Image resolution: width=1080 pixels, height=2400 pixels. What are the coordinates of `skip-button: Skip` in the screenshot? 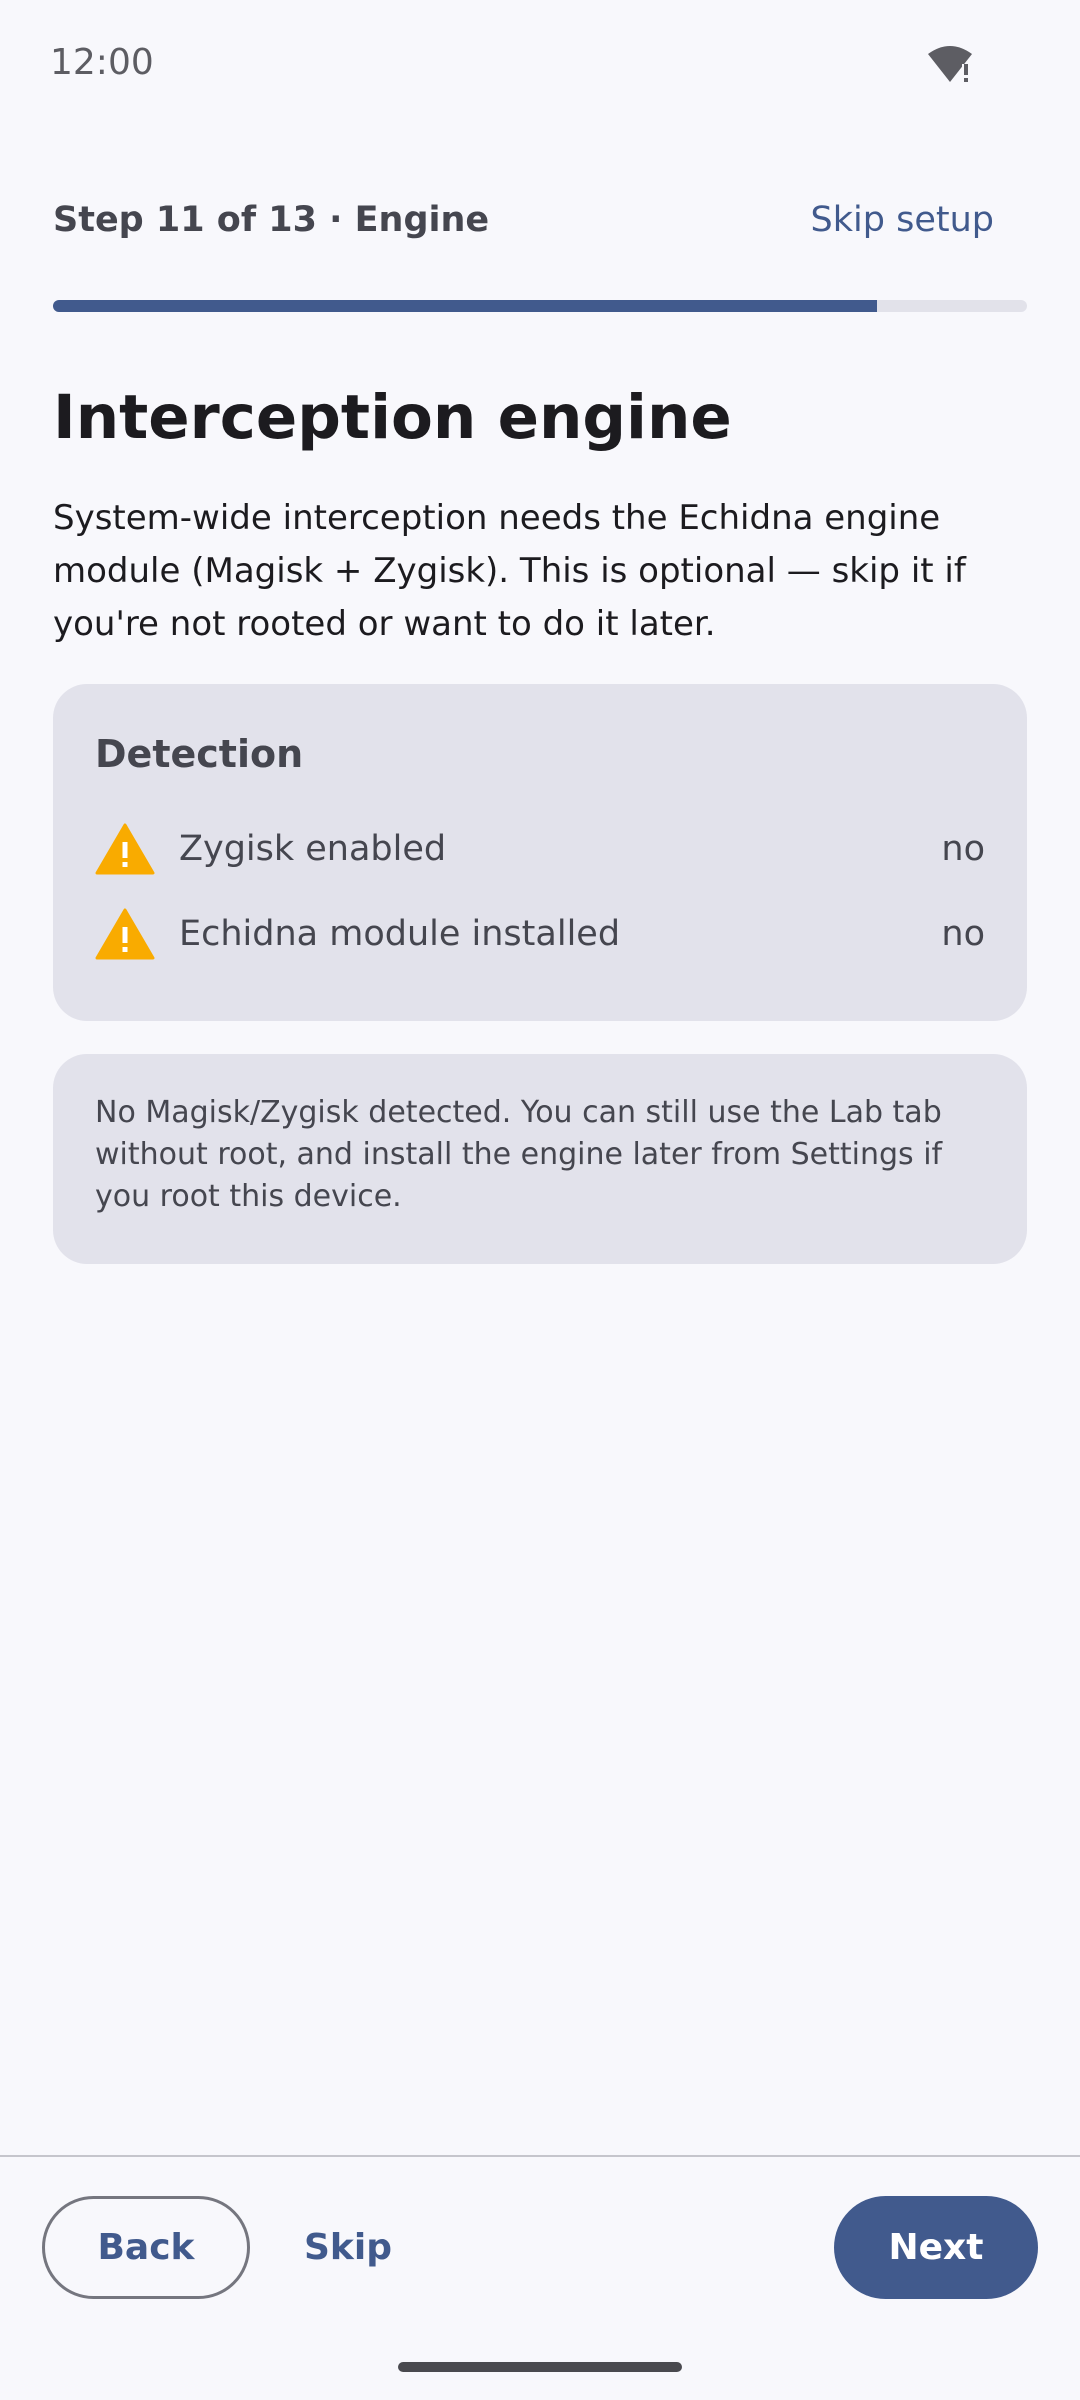 It's located at (348, 2247).